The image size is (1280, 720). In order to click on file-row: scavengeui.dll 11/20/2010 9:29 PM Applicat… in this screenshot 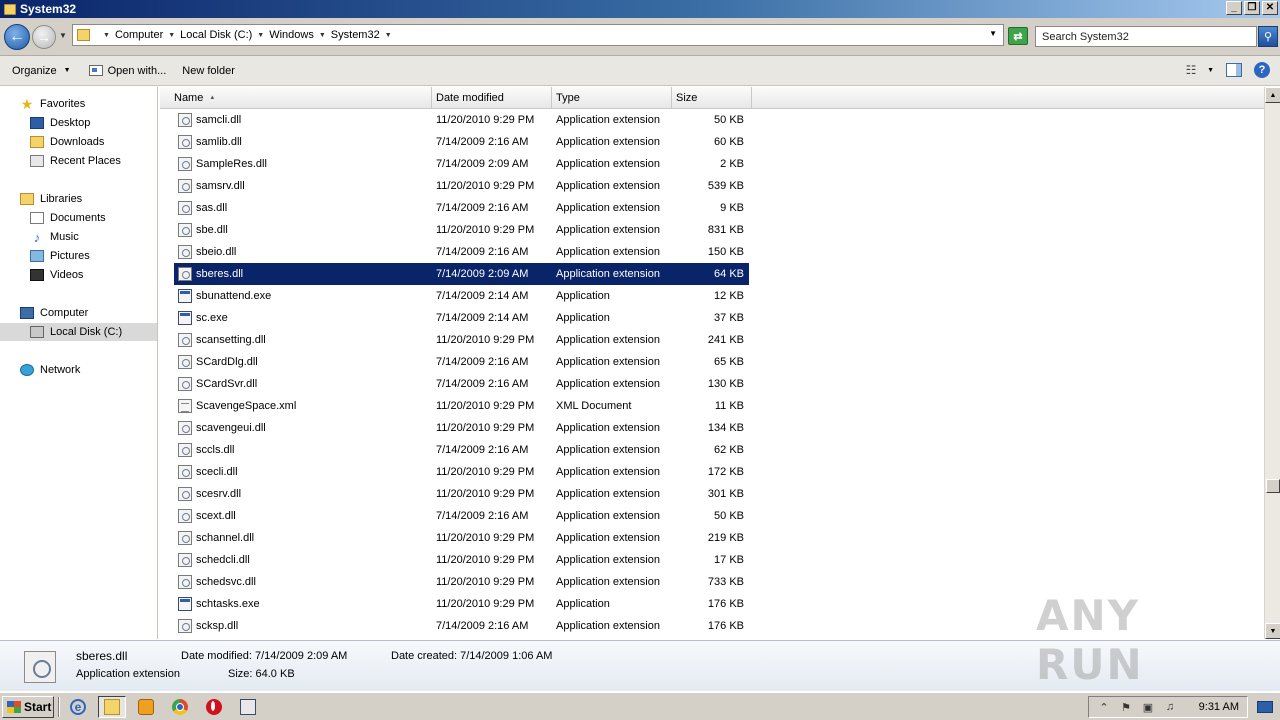, I will do `click(712, 428)`.